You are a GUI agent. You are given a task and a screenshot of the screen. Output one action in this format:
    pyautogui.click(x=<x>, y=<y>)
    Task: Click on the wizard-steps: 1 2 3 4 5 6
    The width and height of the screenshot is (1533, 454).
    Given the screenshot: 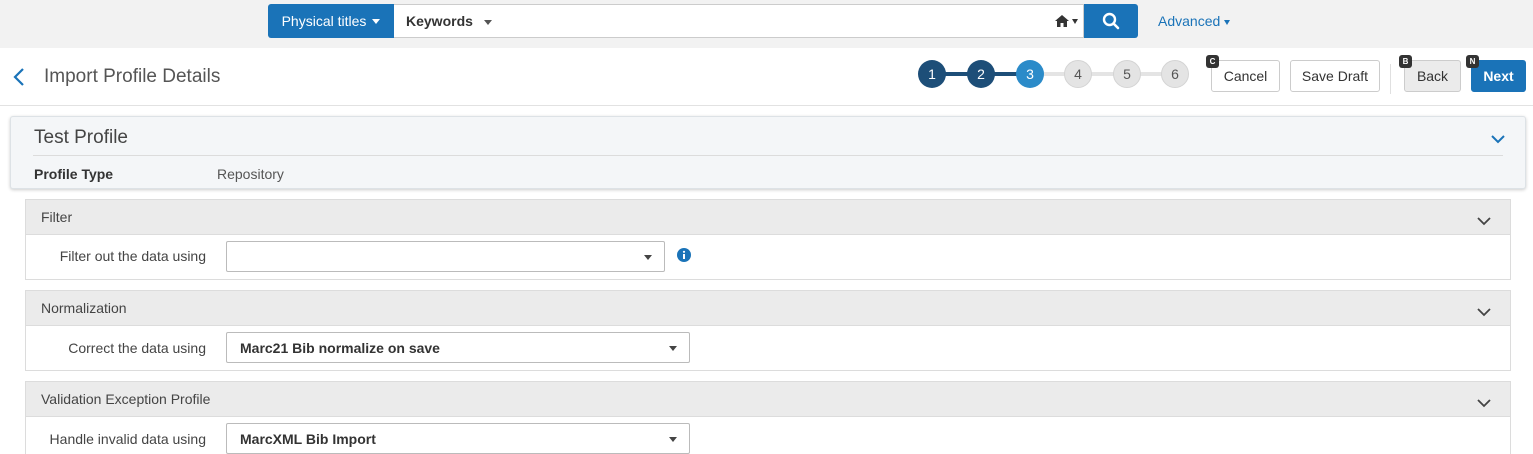 What is the action you would take?
    pyautogui.click(x=1054, y=74)
    